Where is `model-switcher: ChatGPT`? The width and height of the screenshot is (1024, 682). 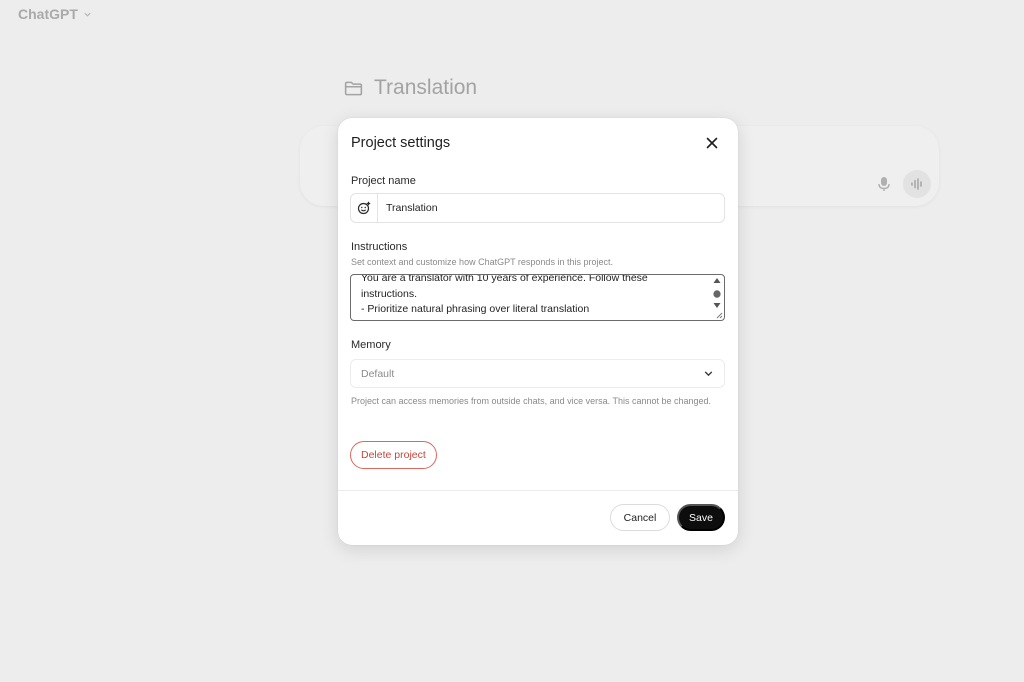
model-switcher: ChatGPT is located at coordinates (55, 14).